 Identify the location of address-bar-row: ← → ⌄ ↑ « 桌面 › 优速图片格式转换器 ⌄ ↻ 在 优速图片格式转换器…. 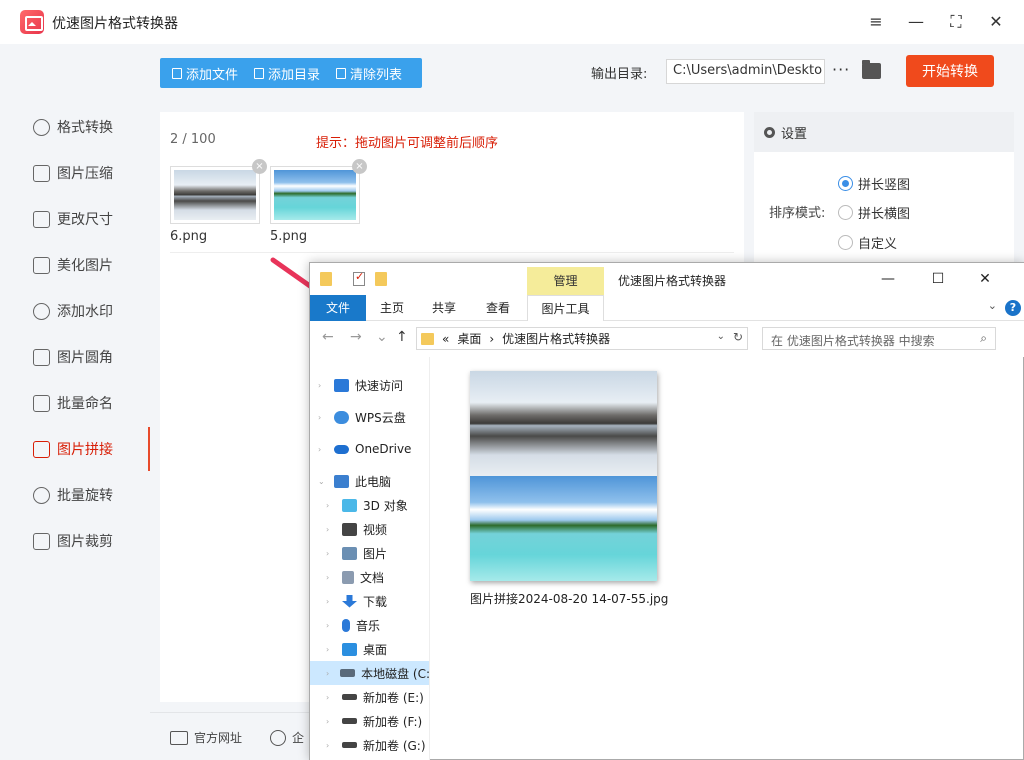
(667, 339).